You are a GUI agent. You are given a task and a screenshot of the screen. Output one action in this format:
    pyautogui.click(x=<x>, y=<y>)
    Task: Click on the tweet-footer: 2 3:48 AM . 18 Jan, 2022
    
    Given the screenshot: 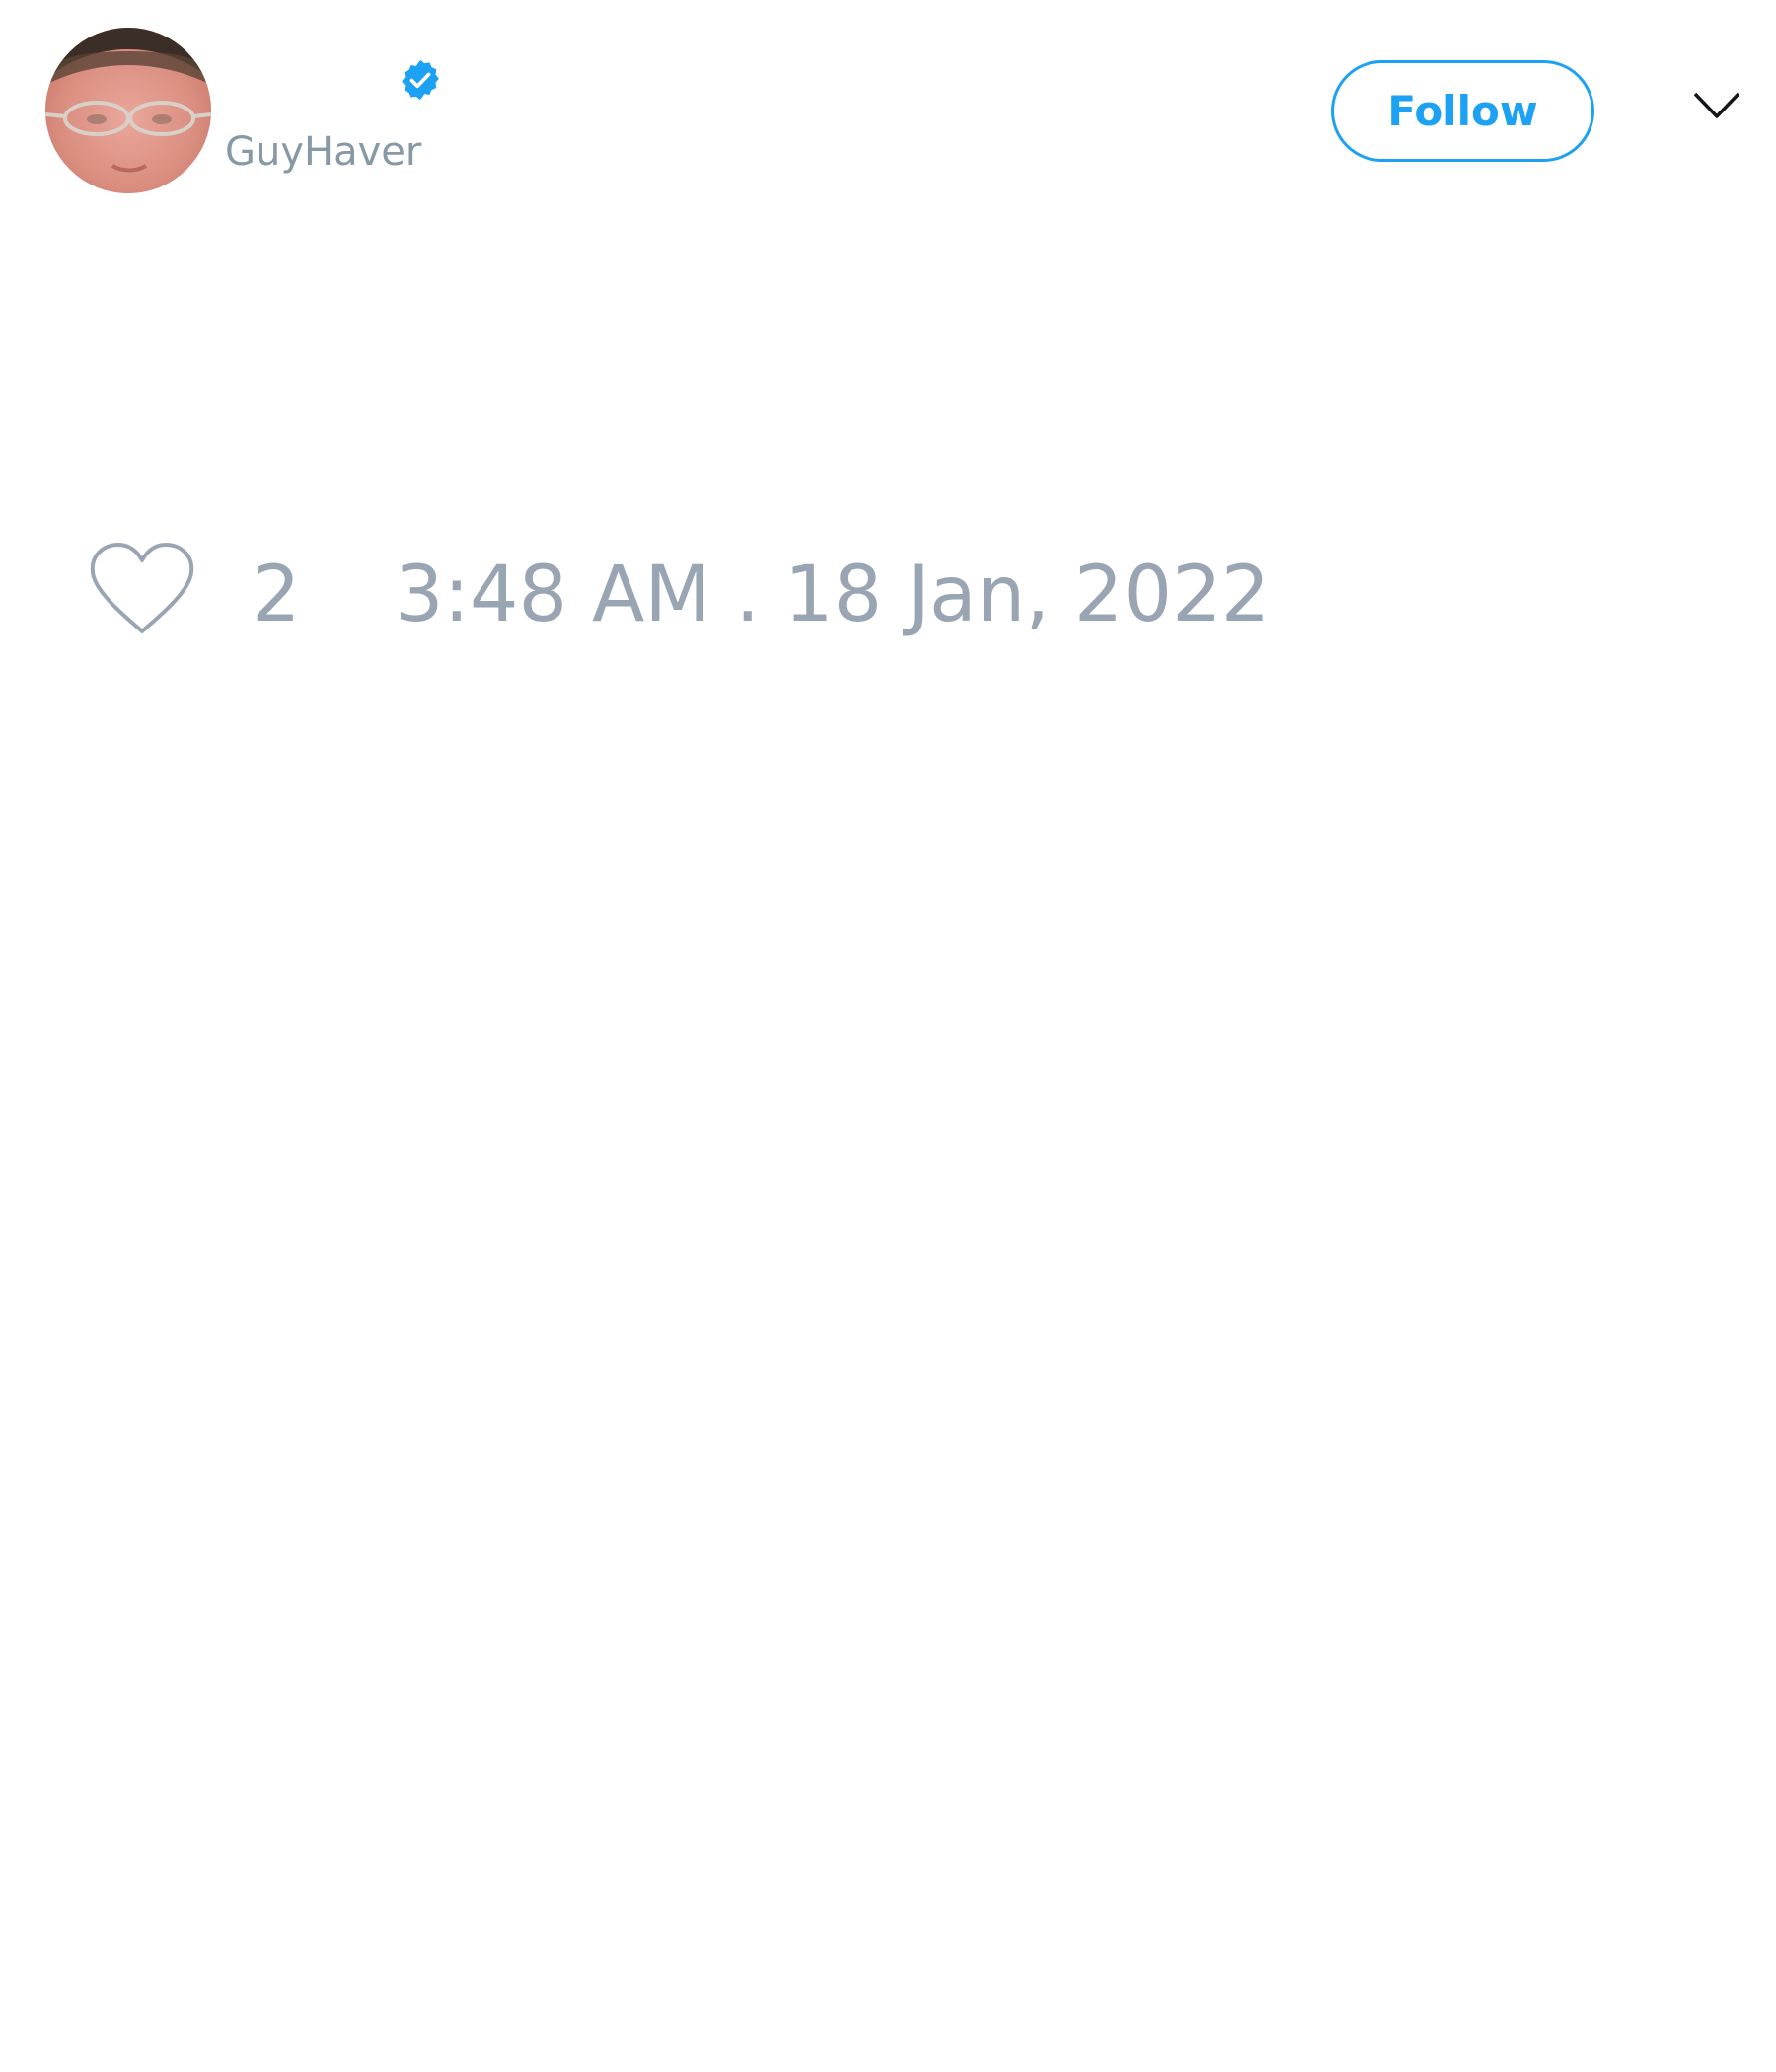 What is the action you would take?
    pyautogui.click(x=888, y=592)
    